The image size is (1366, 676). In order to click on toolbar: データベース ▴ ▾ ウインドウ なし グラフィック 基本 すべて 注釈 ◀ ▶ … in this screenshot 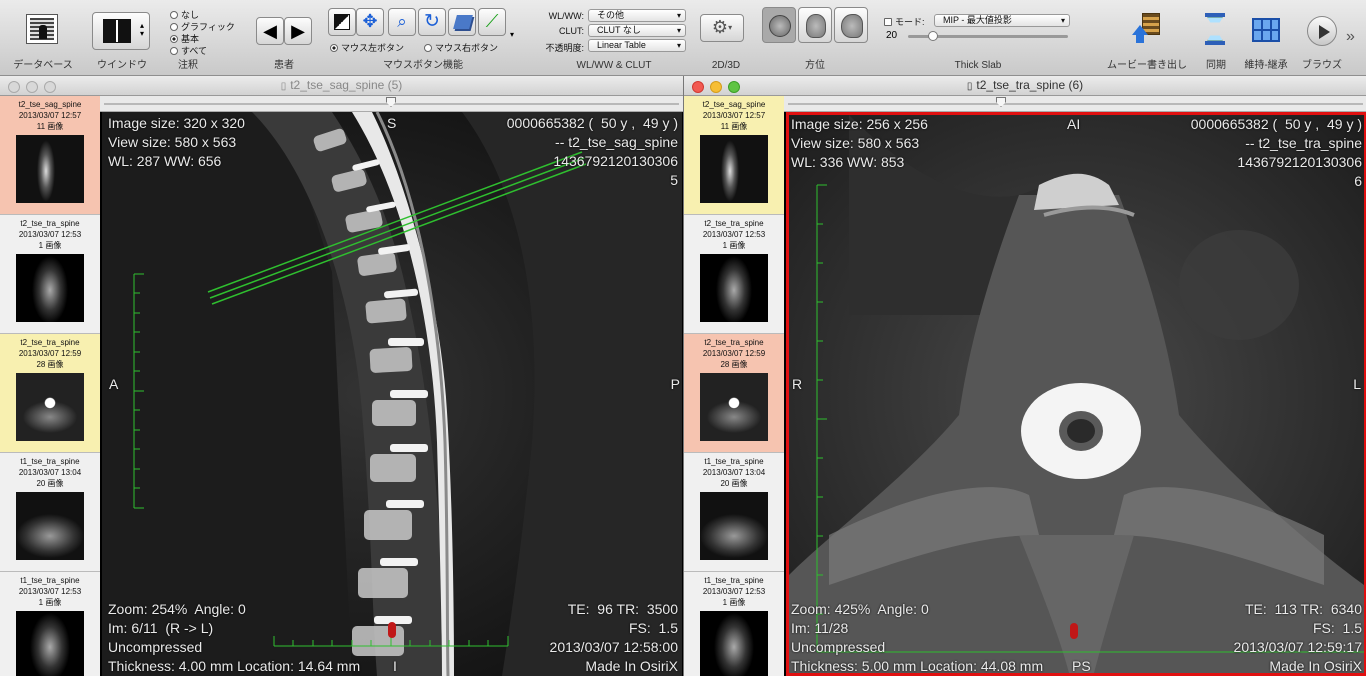, I will do `click(683, 38)`.